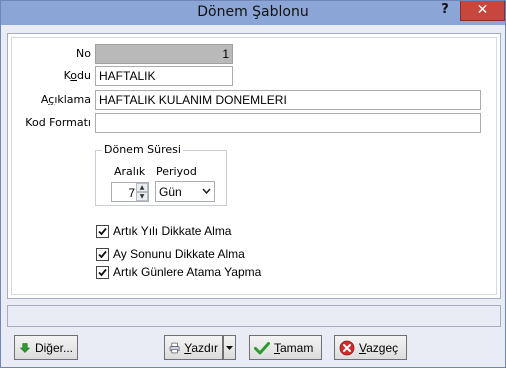 This screenshot has height=368, width=506. I want to click on title-bar: Dönem Şablonu ? ✕, so click(253, 13).